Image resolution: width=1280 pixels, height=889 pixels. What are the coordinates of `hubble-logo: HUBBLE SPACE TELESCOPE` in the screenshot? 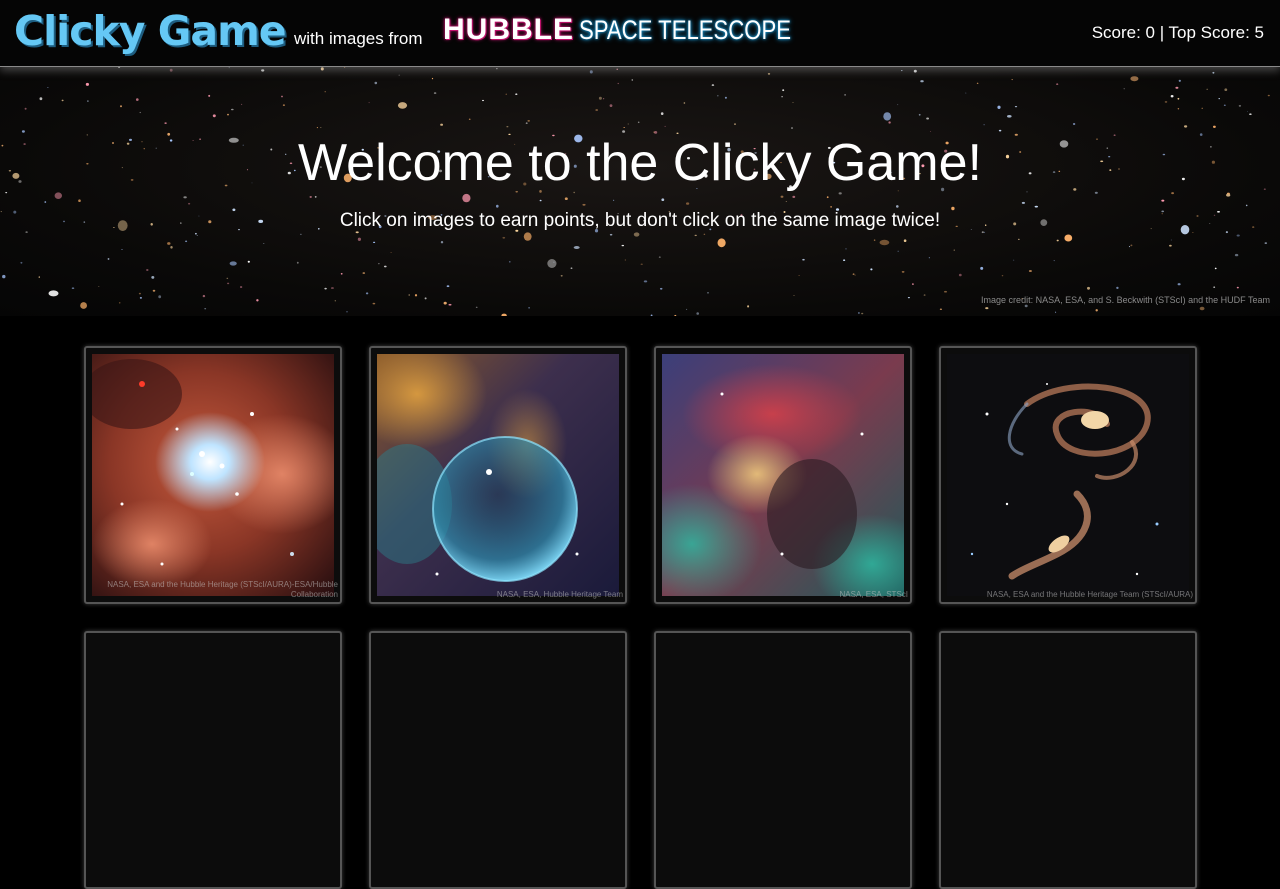 It's located at (640, 32).